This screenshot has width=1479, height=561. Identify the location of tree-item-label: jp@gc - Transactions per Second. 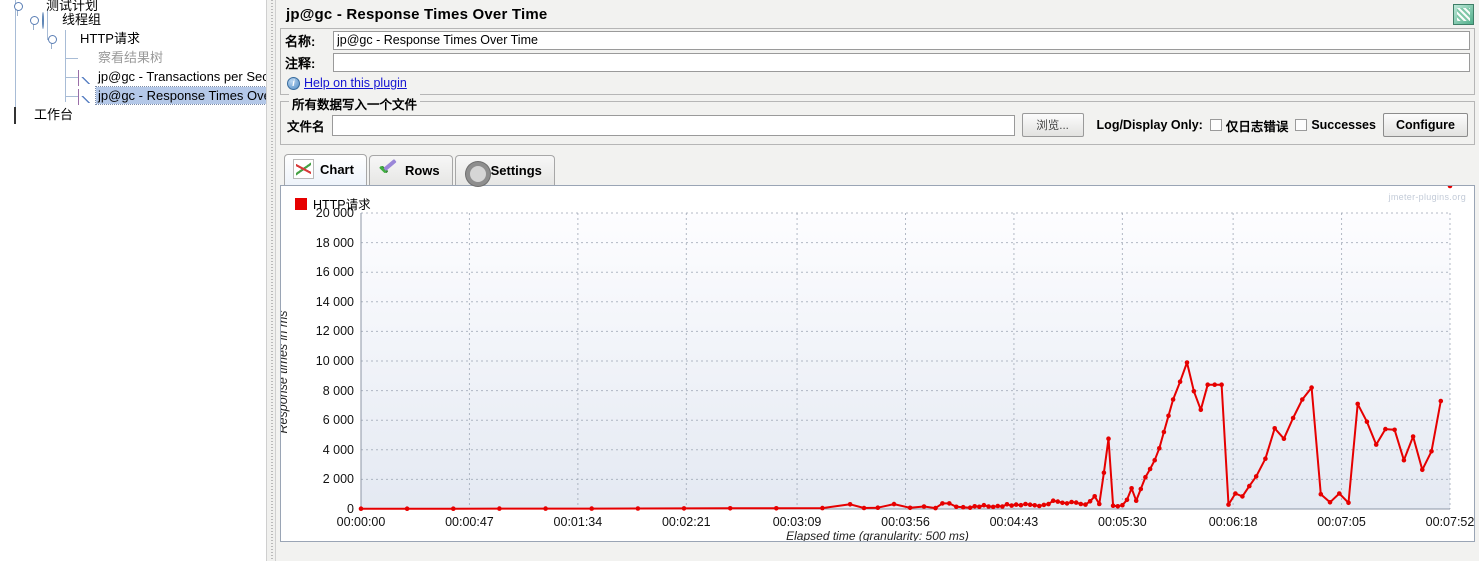
(182, 76).